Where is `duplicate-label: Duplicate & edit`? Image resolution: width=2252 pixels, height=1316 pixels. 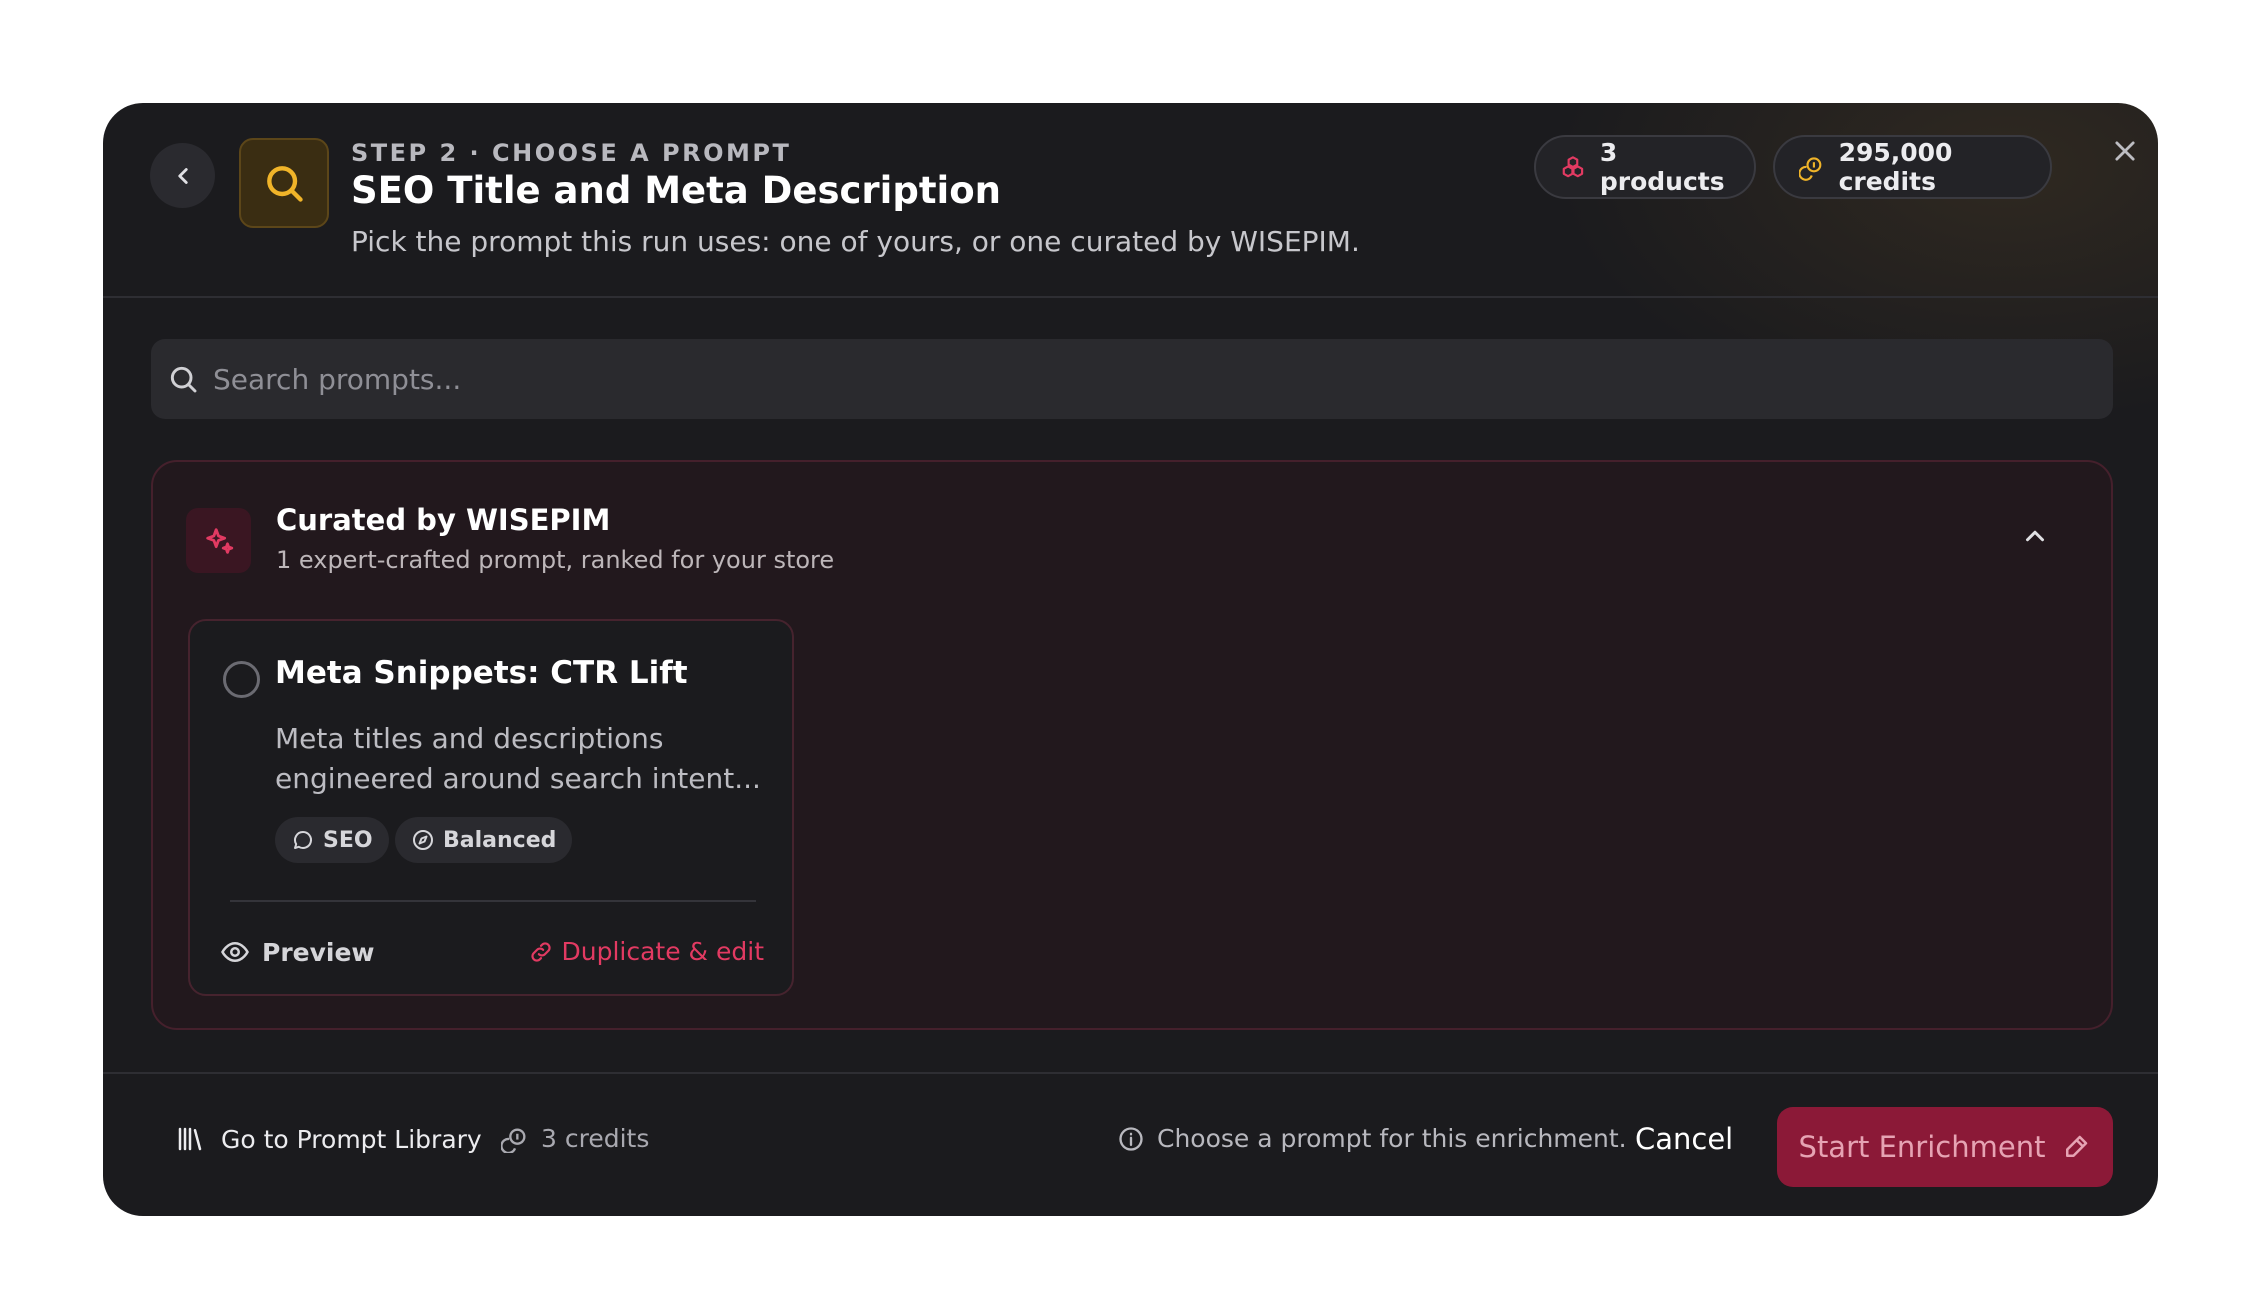 duplicate-label: Duplicate & edit is located at coordinates (663, 951).